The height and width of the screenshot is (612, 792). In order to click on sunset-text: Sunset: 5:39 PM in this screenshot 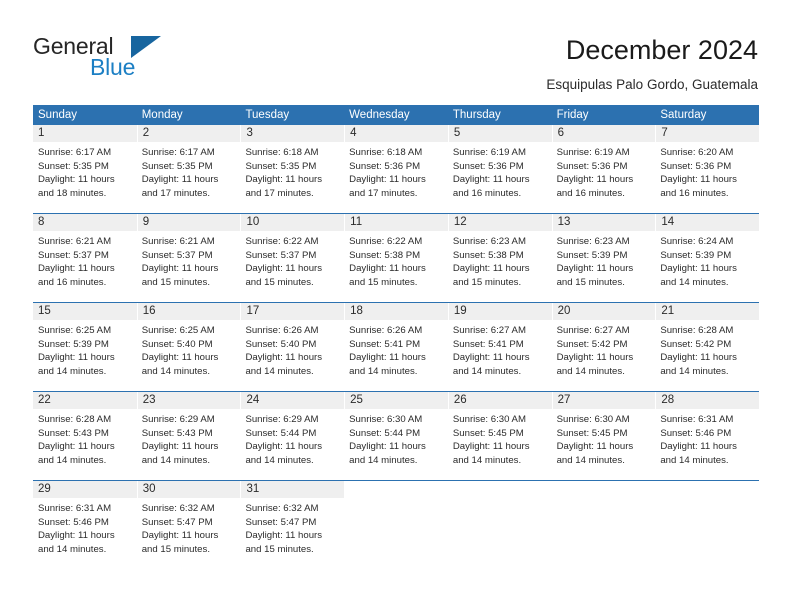, I will do `click(592, 255)`.